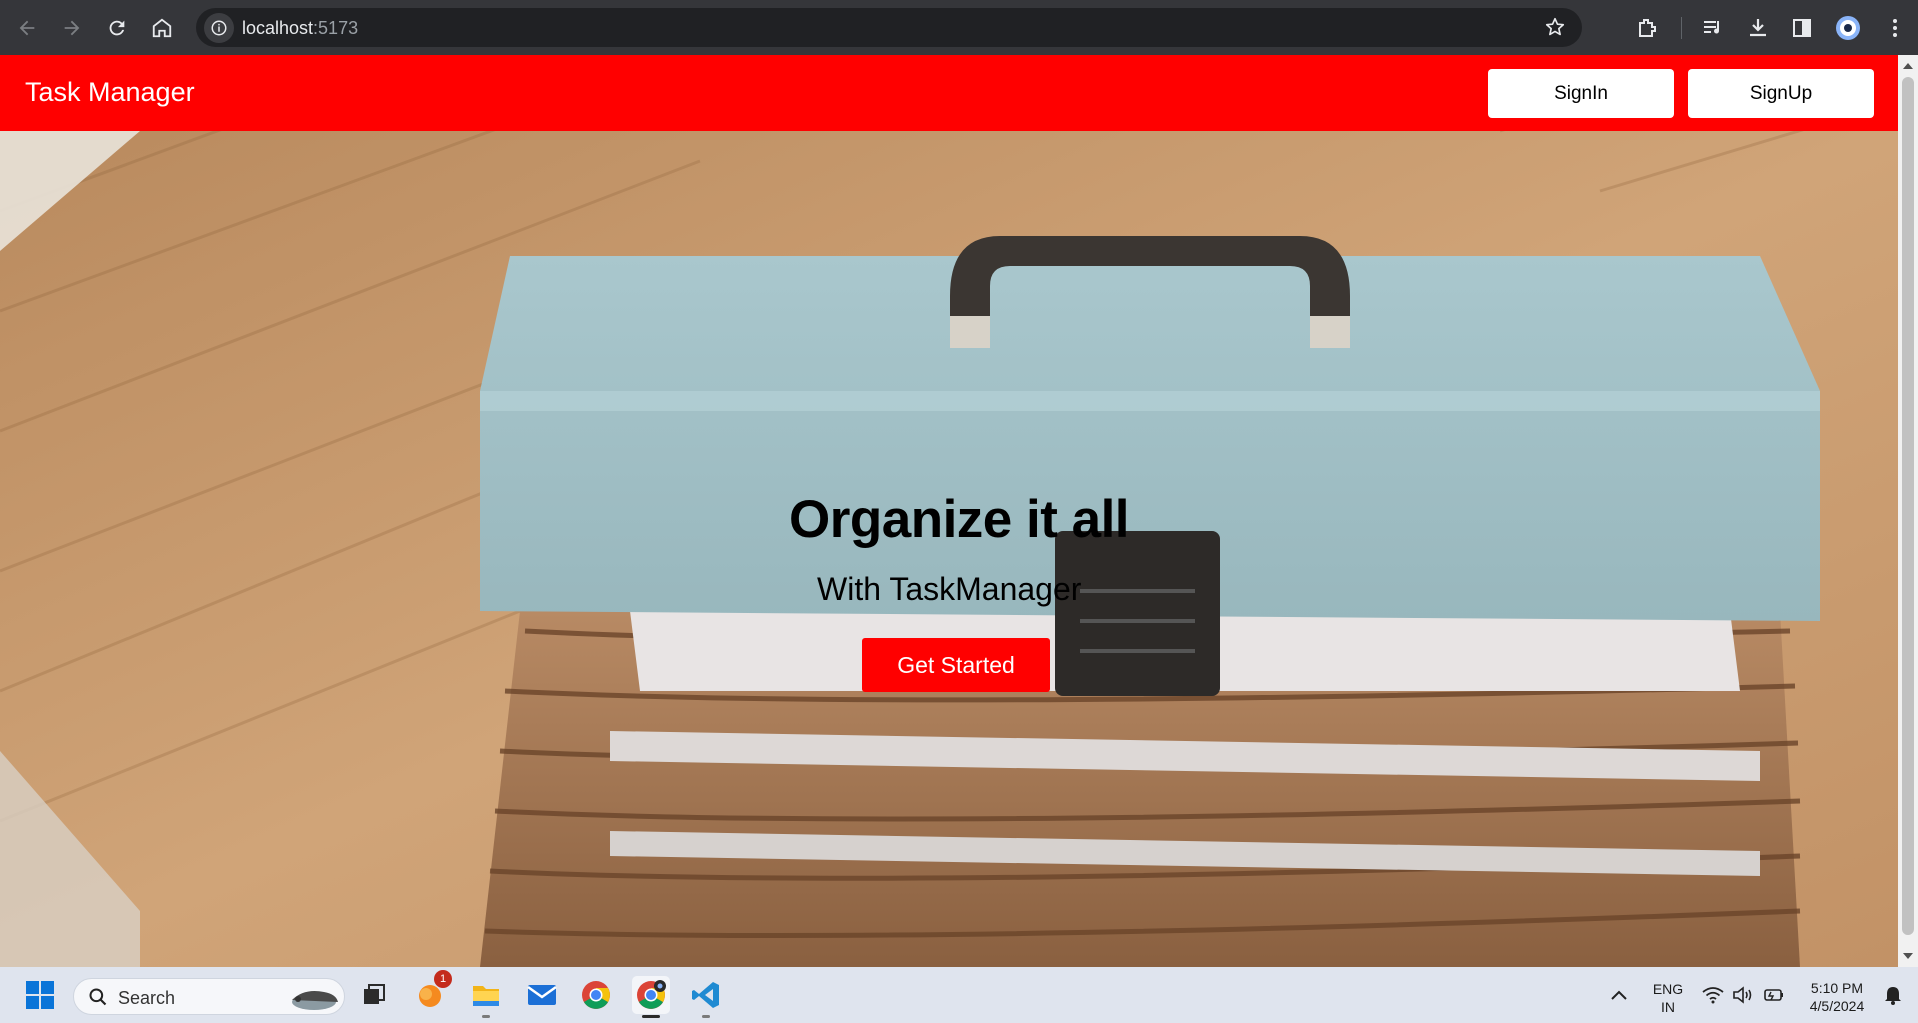  What do you see at coordinates (706, 997) in the screenshot?
I see `vscode-app-icon` at bounding box center [706, 997].